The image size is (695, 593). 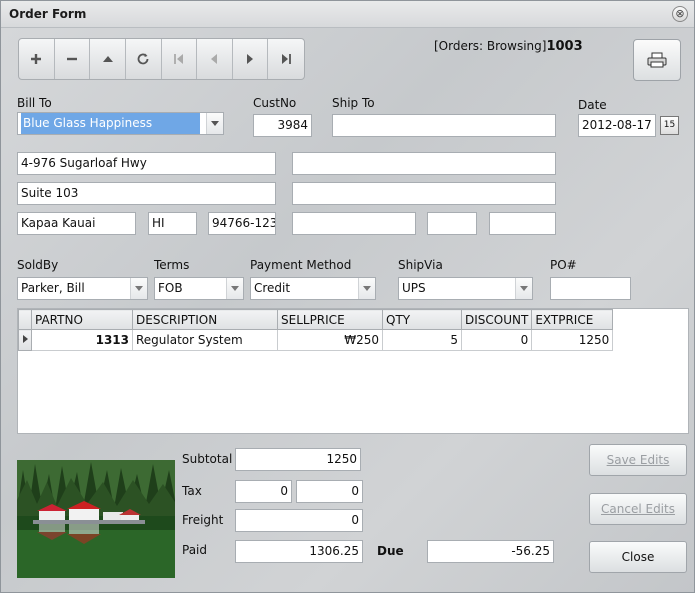 What do you see at coordinates (354, 223) in the screenshot?
I see `ship-city-field` at bounding box center [354, 223].